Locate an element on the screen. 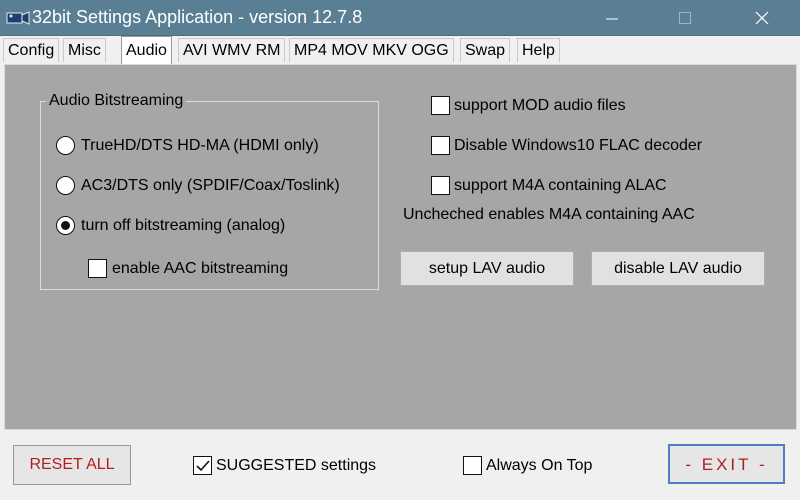 This screenshot has width=800, height=500. minimize-icon is located at coordinates (612, 19).